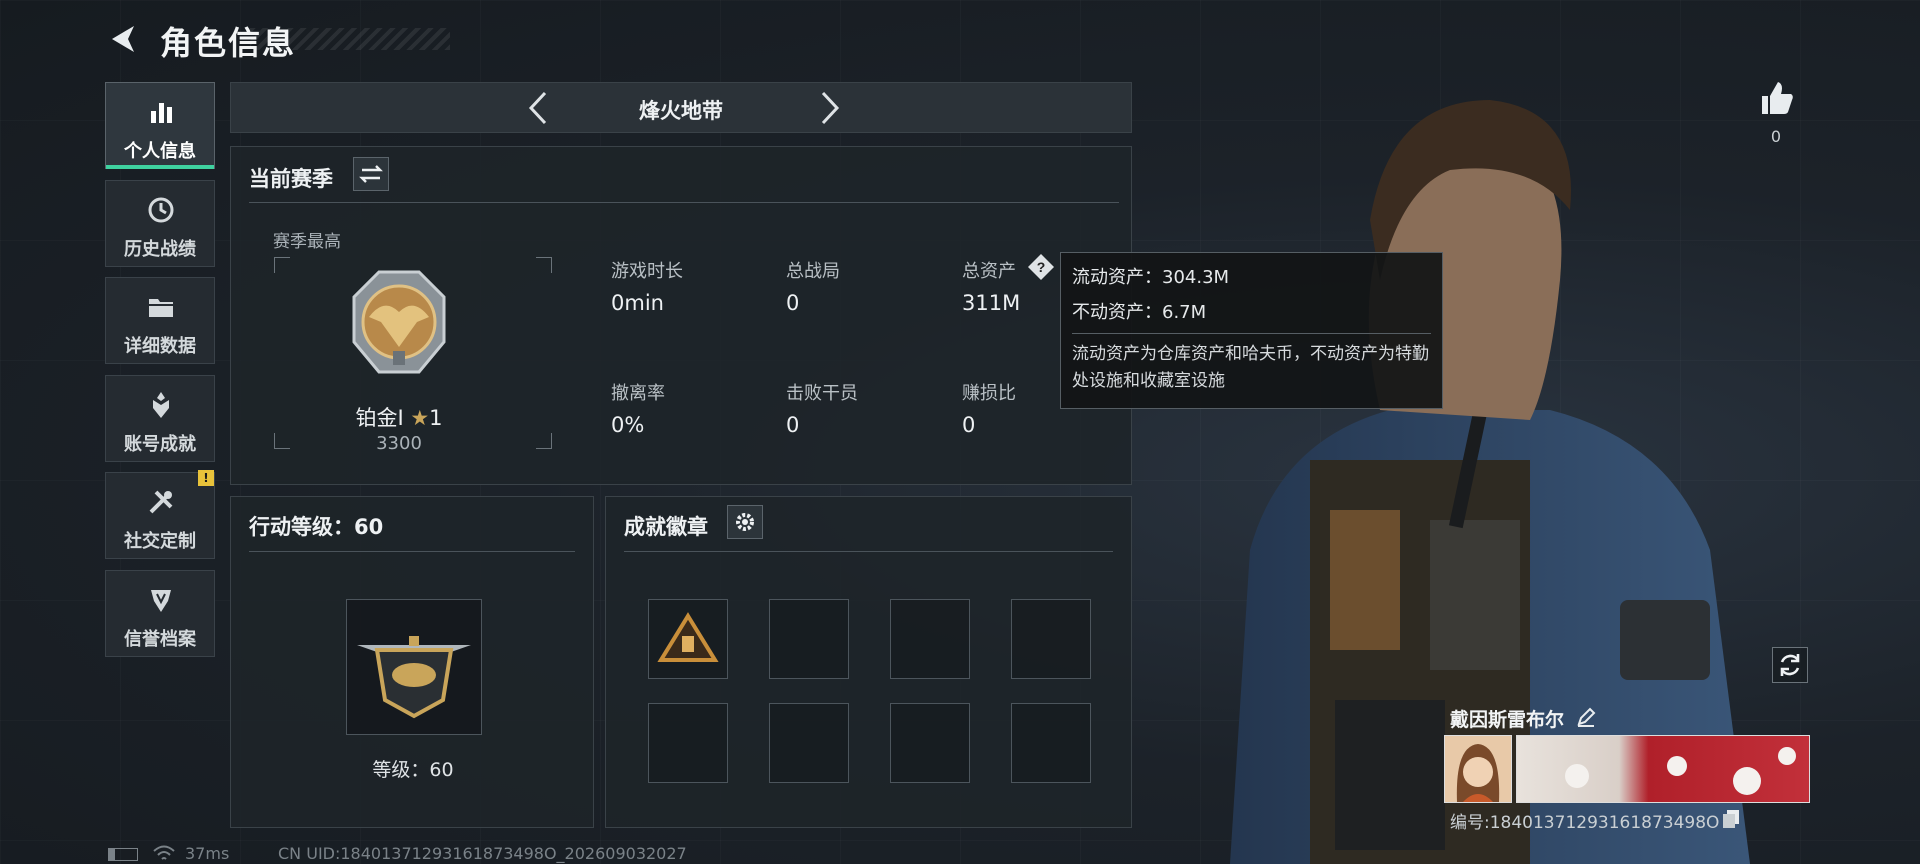 This screenshot has width=1920, height=864. What do you see at coordinates (628, 425) in the screenshot?
I see `stat-value: 0%` at bounding box center [628, 425].